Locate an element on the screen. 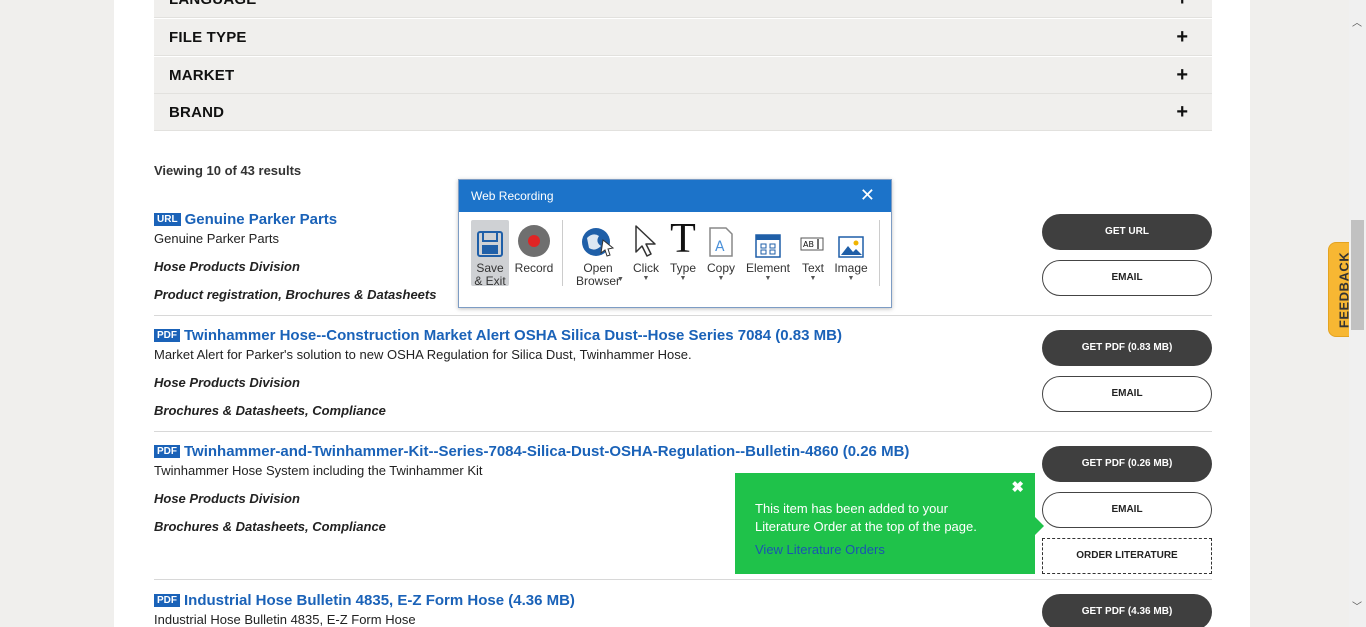  url-badge: URL is located at coordinates (167, 219).